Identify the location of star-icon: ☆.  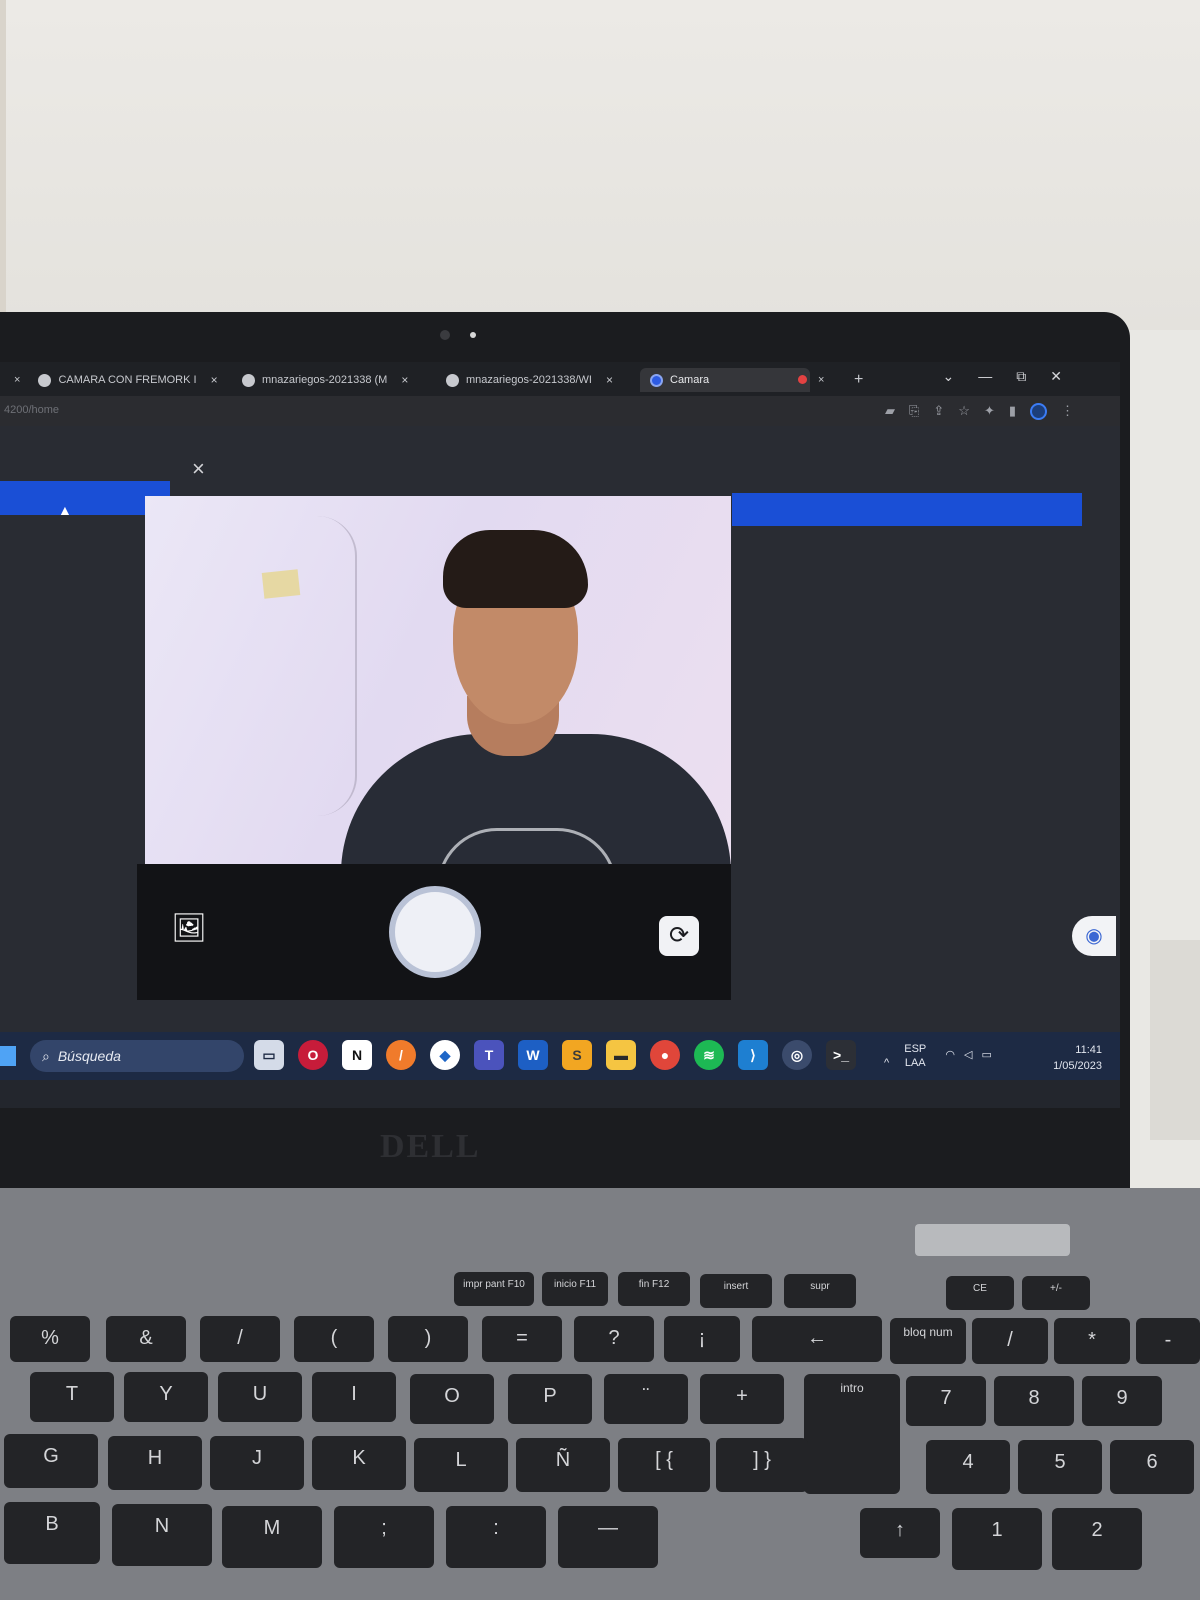
(964, 411).